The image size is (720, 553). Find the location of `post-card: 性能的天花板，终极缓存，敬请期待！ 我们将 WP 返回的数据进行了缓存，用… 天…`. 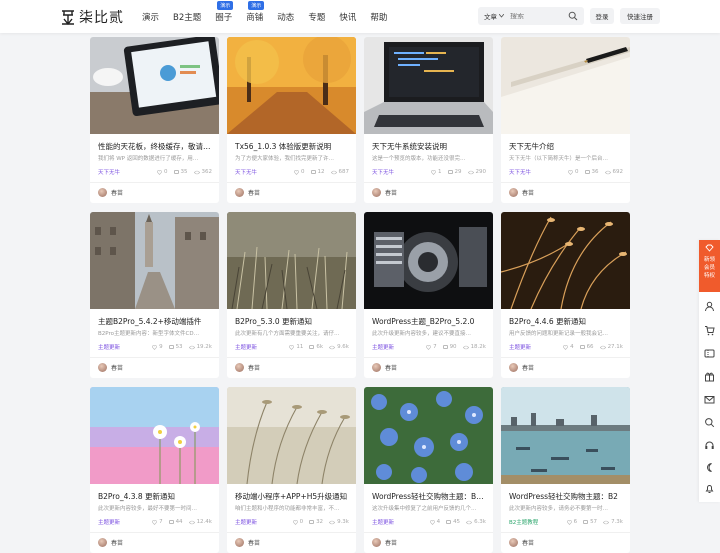

post-card: 性能的天花板，终极缓存，敬请期待！ 我们将 WP 返回的数据进行了缓存，用… 天… is located at coordinates (154, 120).